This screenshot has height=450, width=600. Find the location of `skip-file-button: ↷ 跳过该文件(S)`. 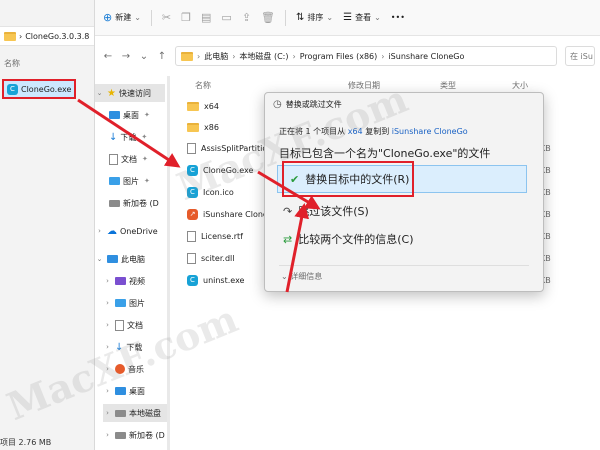

skip-file-button: ↷ 跳过该文件(S) is located at coordinates (402, 211).